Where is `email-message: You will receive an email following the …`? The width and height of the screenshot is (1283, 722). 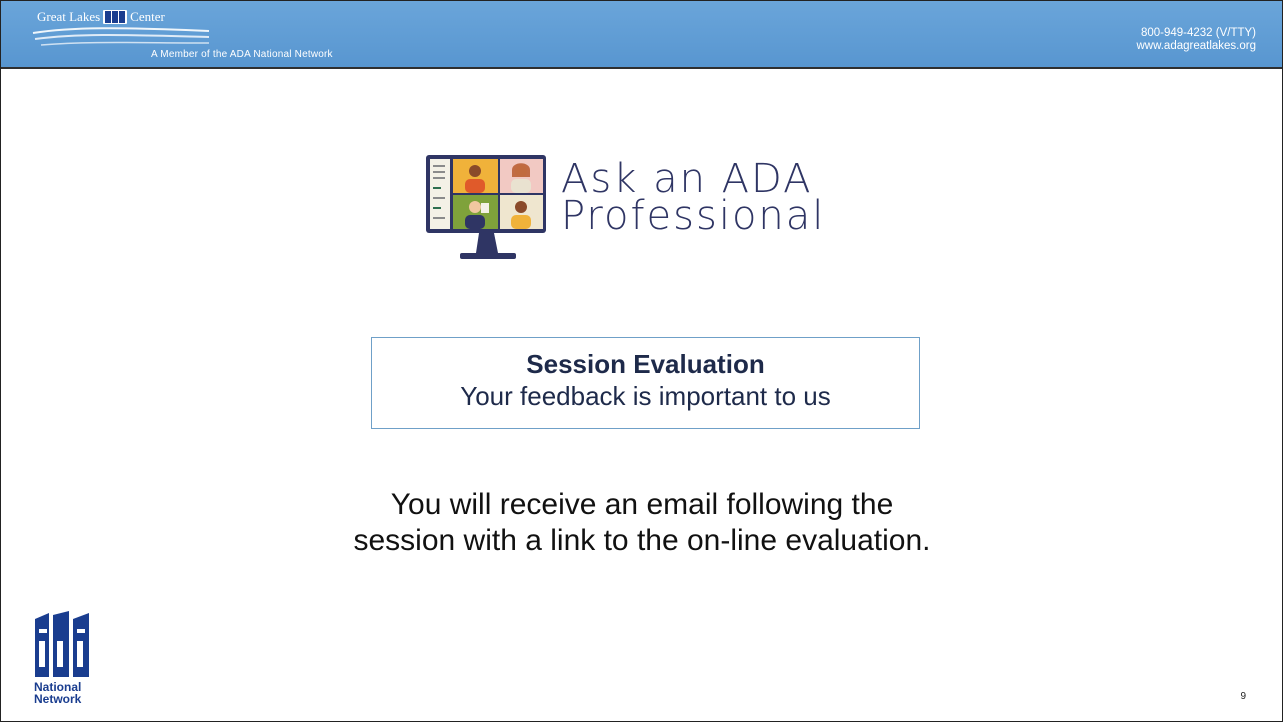 email-message: You will receive an email following the … is located at coordinates (642, 523).